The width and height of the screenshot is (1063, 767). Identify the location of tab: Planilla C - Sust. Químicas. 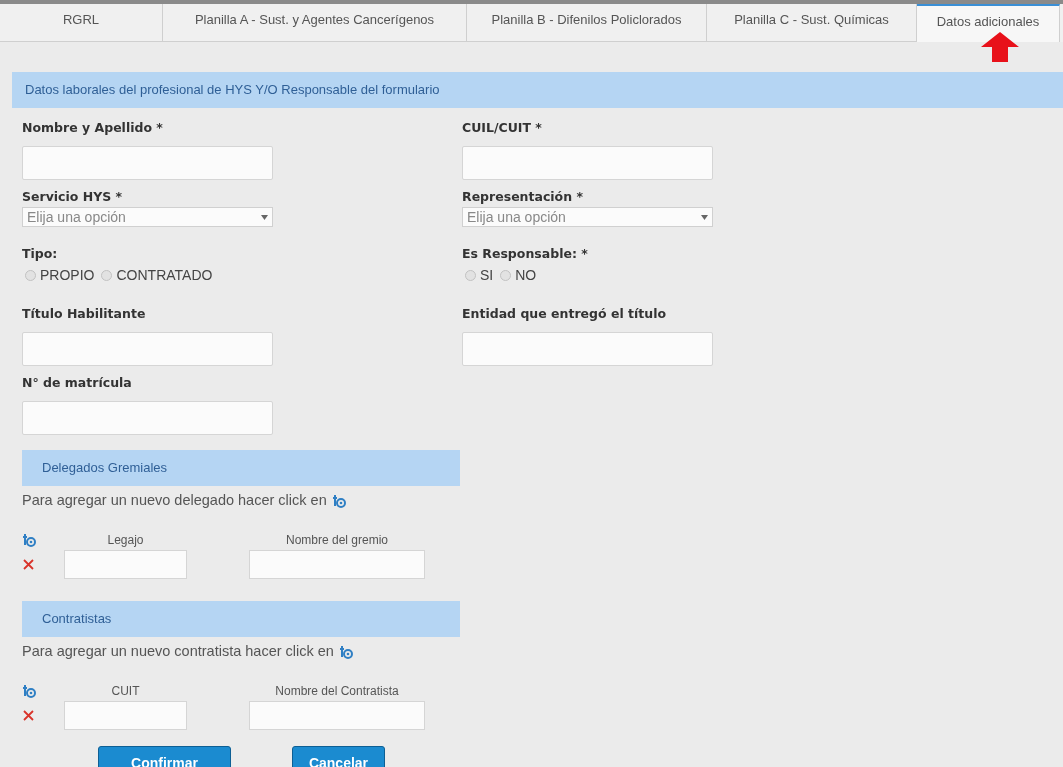
(812, 23).